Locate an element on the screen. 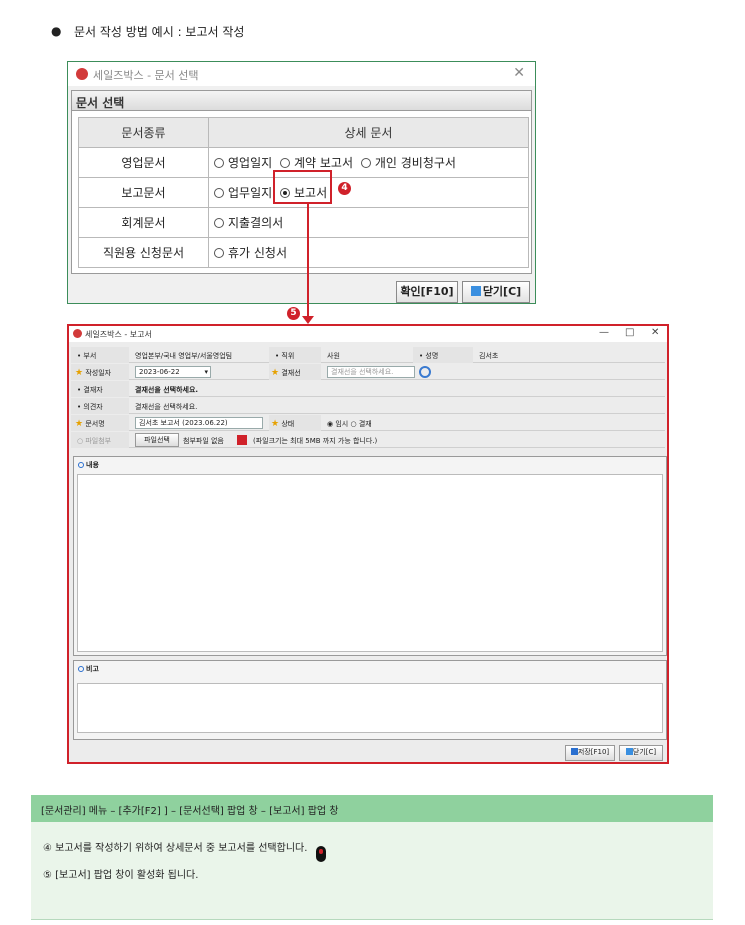  form-row-reviewer: • 의견자 결재선을 선택하세요. is located at coordinates (368, 406).